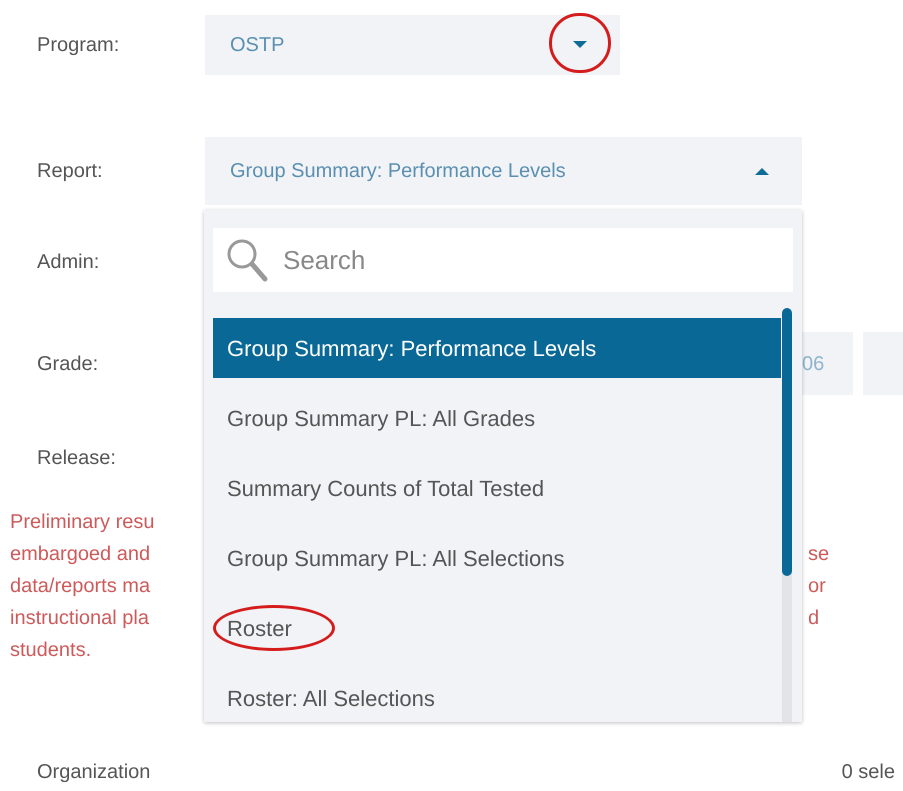 This screenshot has width=903, height=791. Describe the element at coordinates (93, 772) in the screenshot. I see `organization-label: Organization` at that location.